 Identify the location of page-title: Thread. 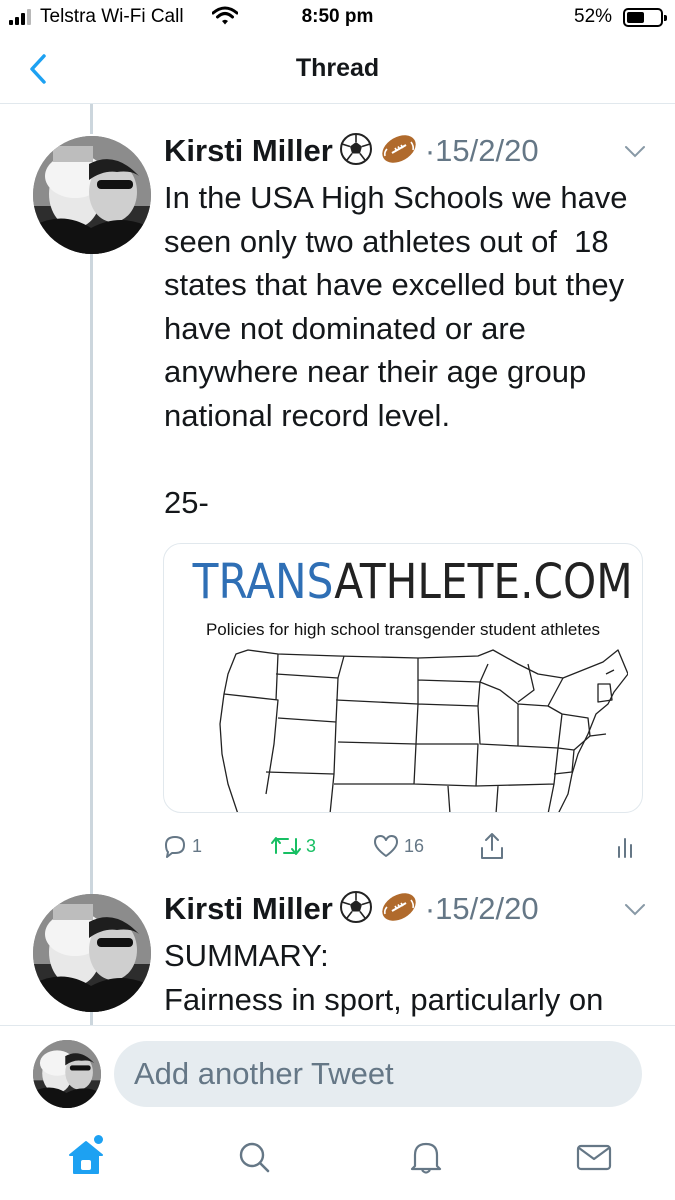
(337, 68).